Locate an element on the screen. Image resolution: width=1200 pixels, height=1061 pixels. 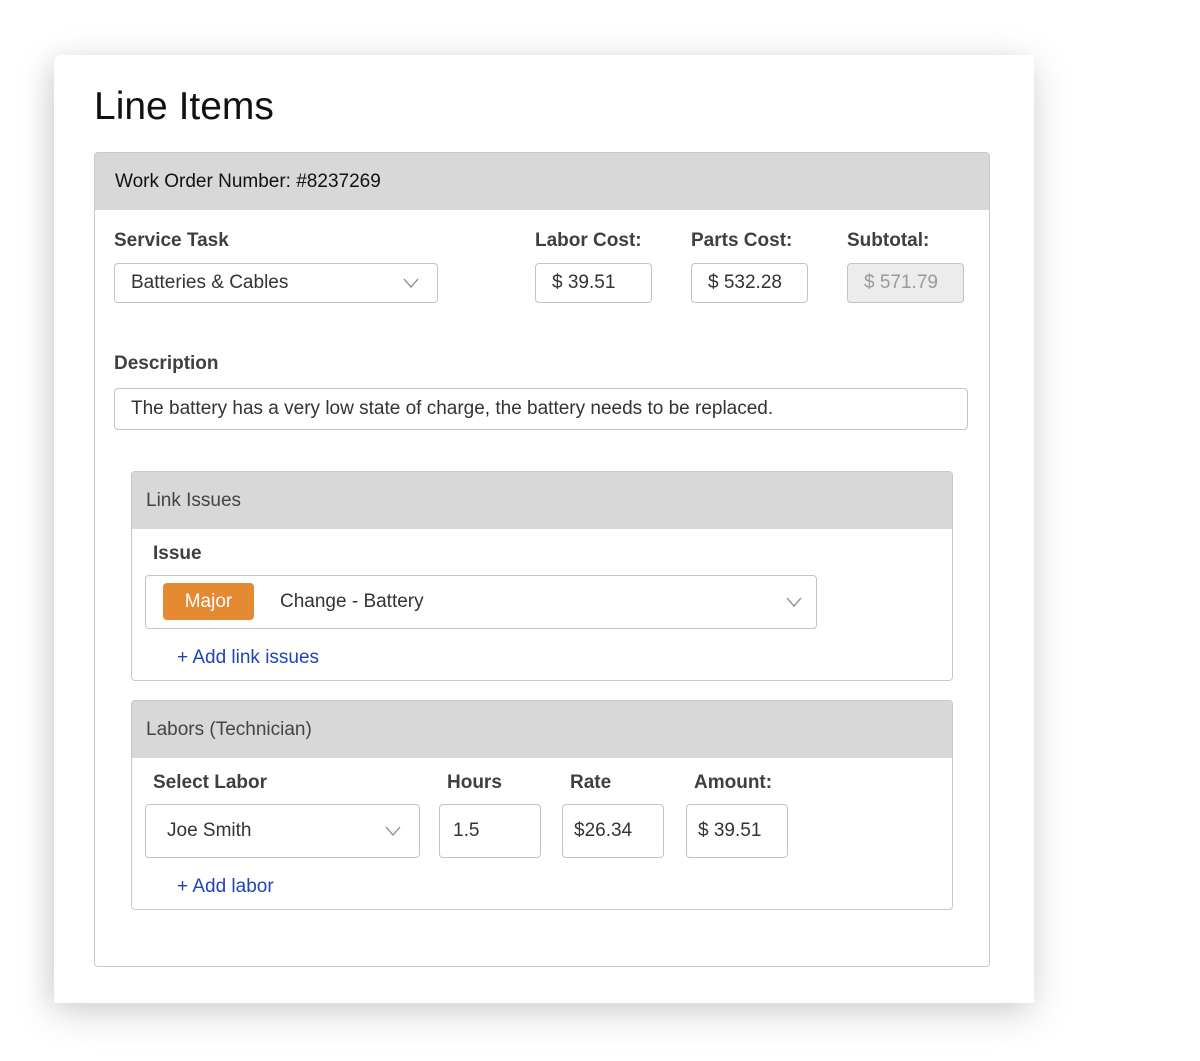
subtotal-label: Subtotal: is located at coordinates (888, 240).